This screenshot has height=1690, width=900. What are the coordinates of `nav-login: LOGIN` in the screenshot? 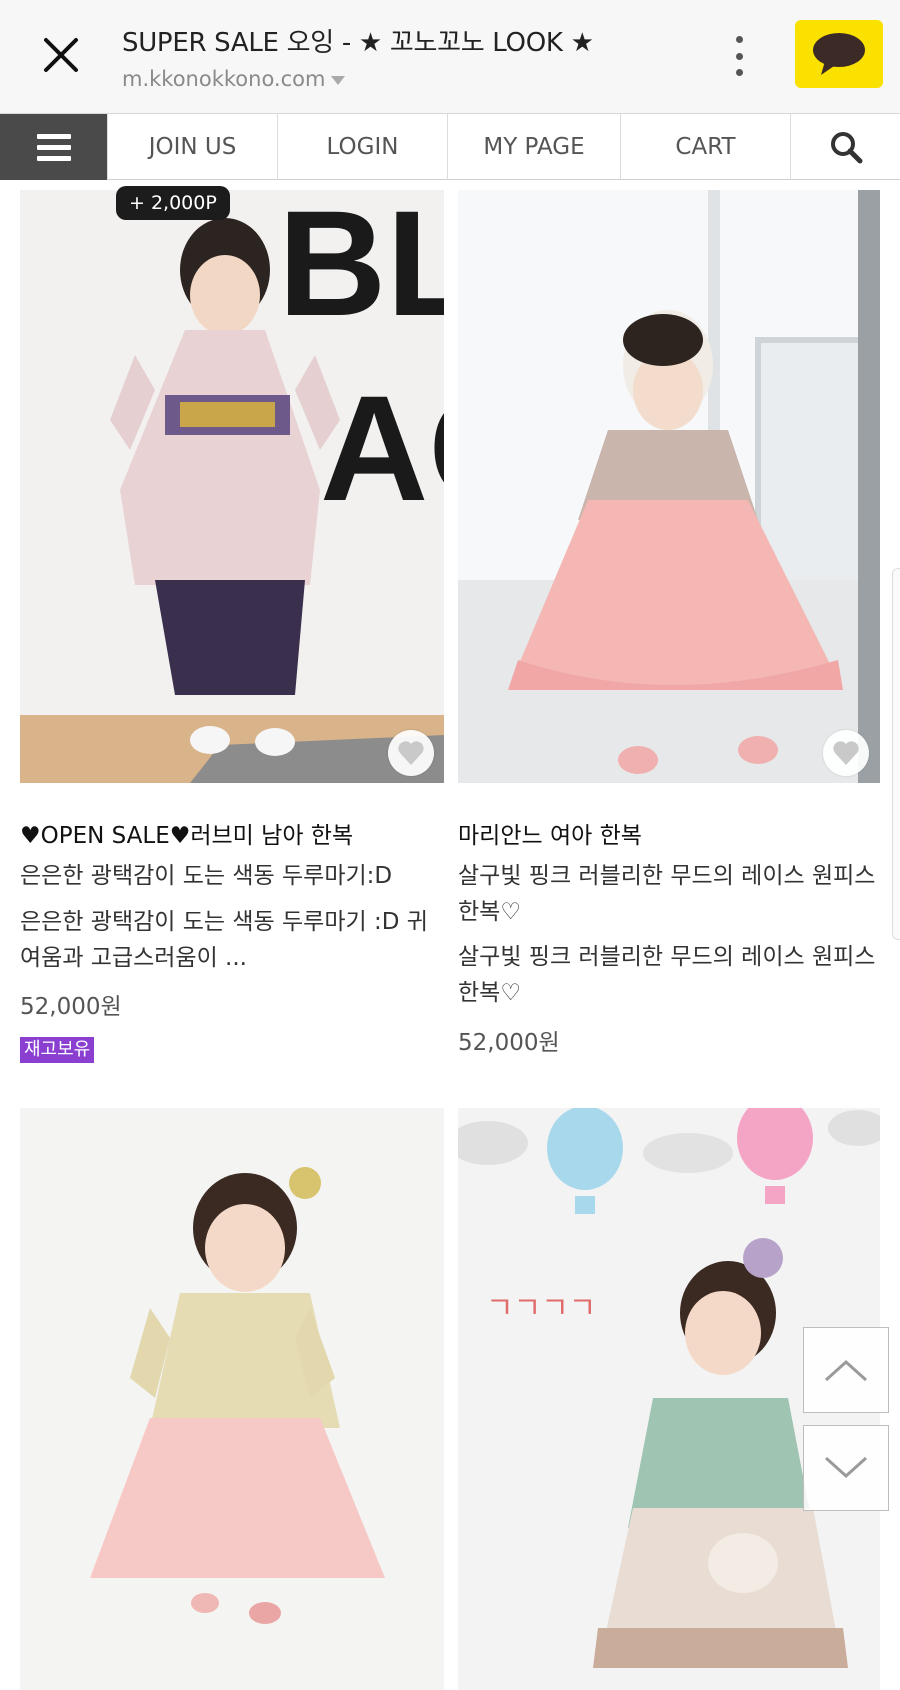 It's located at (362, 147).